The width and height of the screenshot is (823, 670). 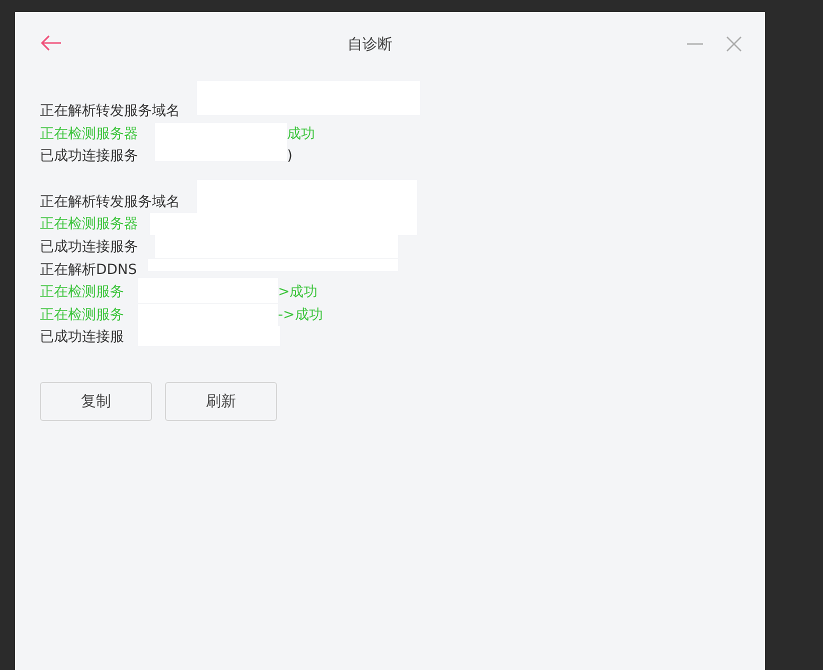 What do you see at coordinates (82, 337) in the screenshot?
I see `log-line: 已成功连接服` at bounding box center [82, 337].